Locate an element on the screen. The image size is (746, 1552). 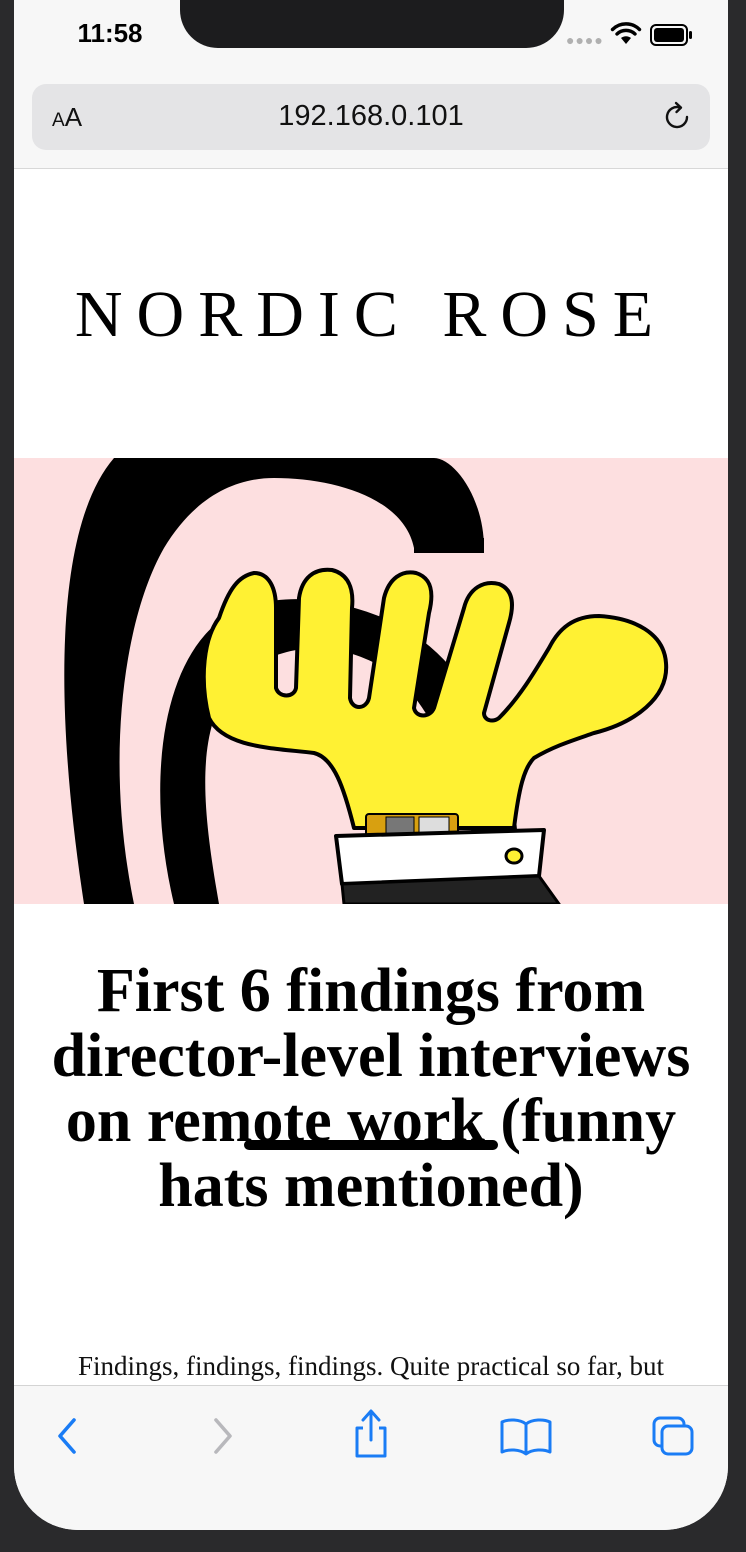
back-icon is located at coordinates (69, 1436).